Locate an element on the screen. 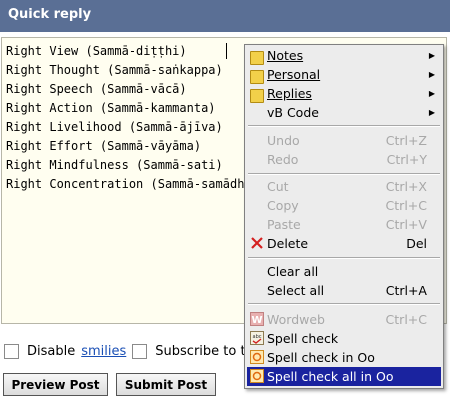 The height and width of the screenshot is (400, 450). menu-item-cut: Cut Ctrl+X is located at coordinates (344, 186).